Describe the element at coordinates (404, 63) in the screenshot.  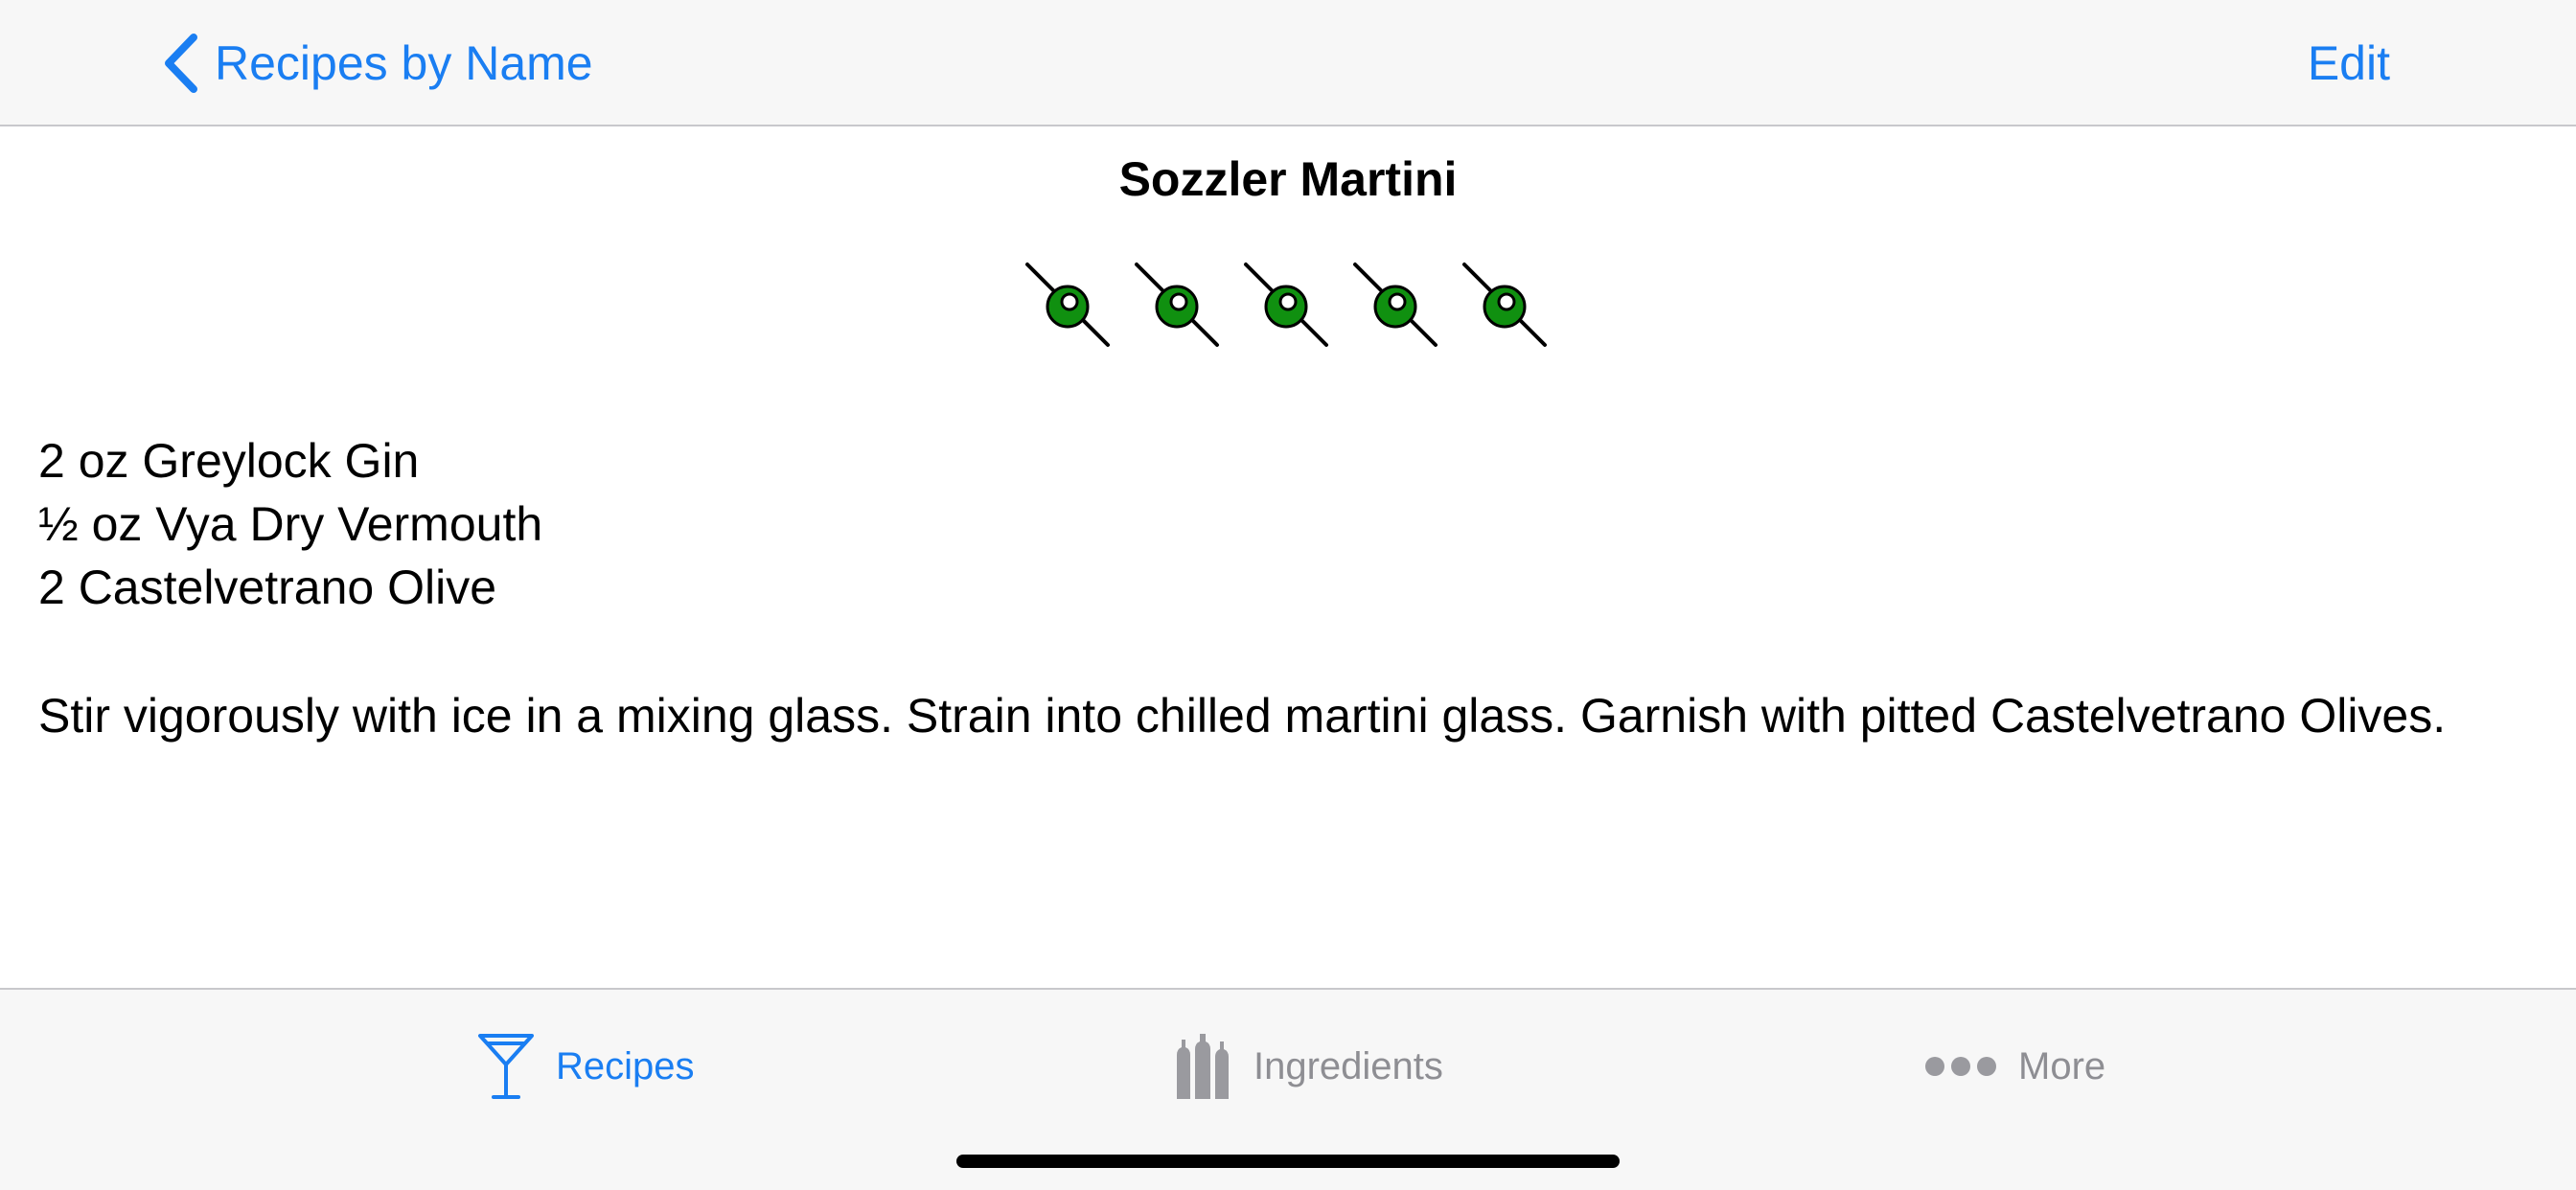
I see `back-button-label: Recipes by Name` at that location.